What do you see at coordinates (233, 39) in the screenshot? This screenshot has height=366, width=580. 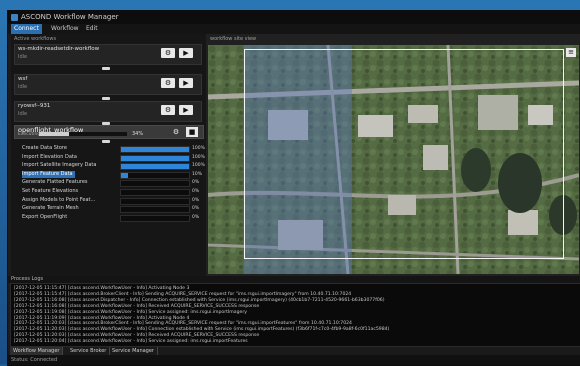 I see `map-header: workflow site view` at bounding box center [233, 39].